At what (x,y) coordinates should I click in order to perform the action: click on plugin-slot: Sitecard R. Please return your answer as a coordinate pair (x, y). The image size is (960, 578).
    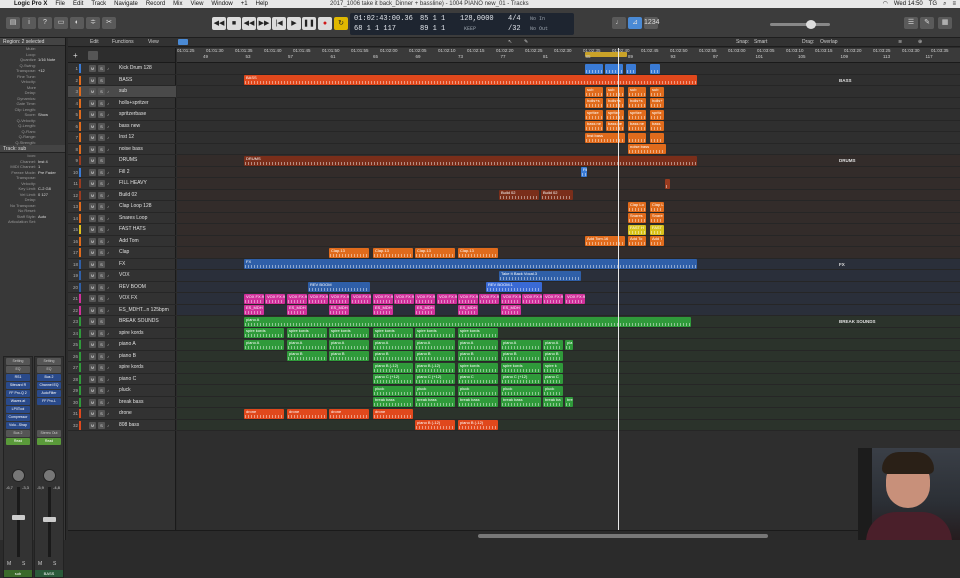
    Looking at the image, I should click on (18, 385).